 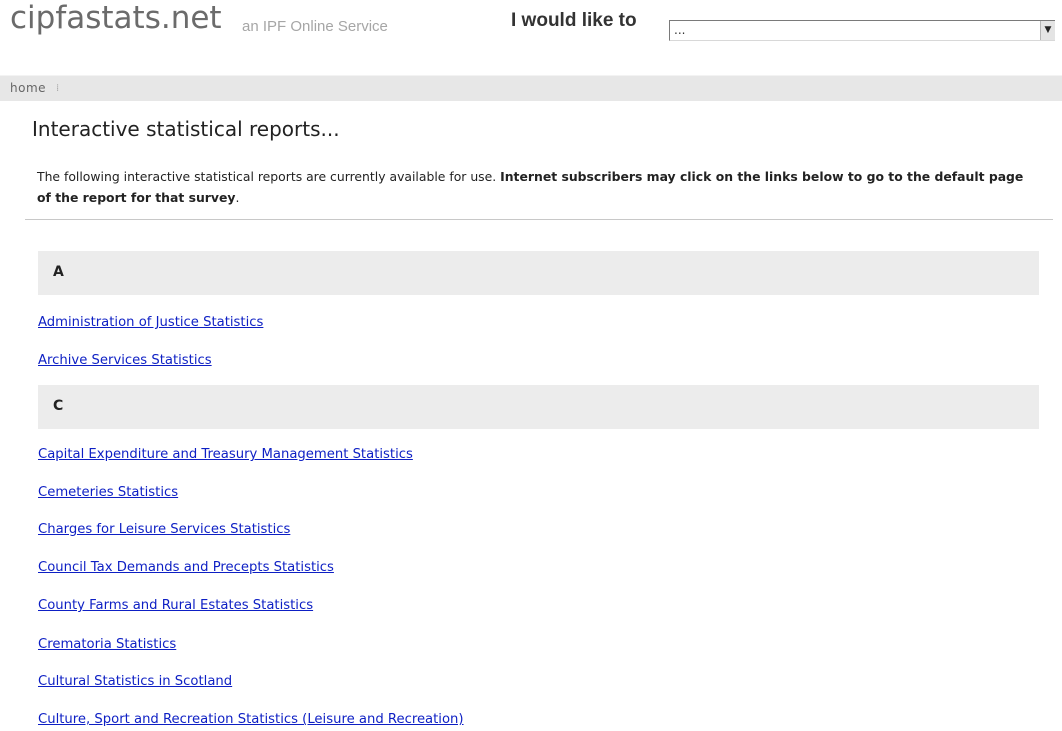 I want to click on site-tagline: an IPF Online Service, so click(x=315, y=26).